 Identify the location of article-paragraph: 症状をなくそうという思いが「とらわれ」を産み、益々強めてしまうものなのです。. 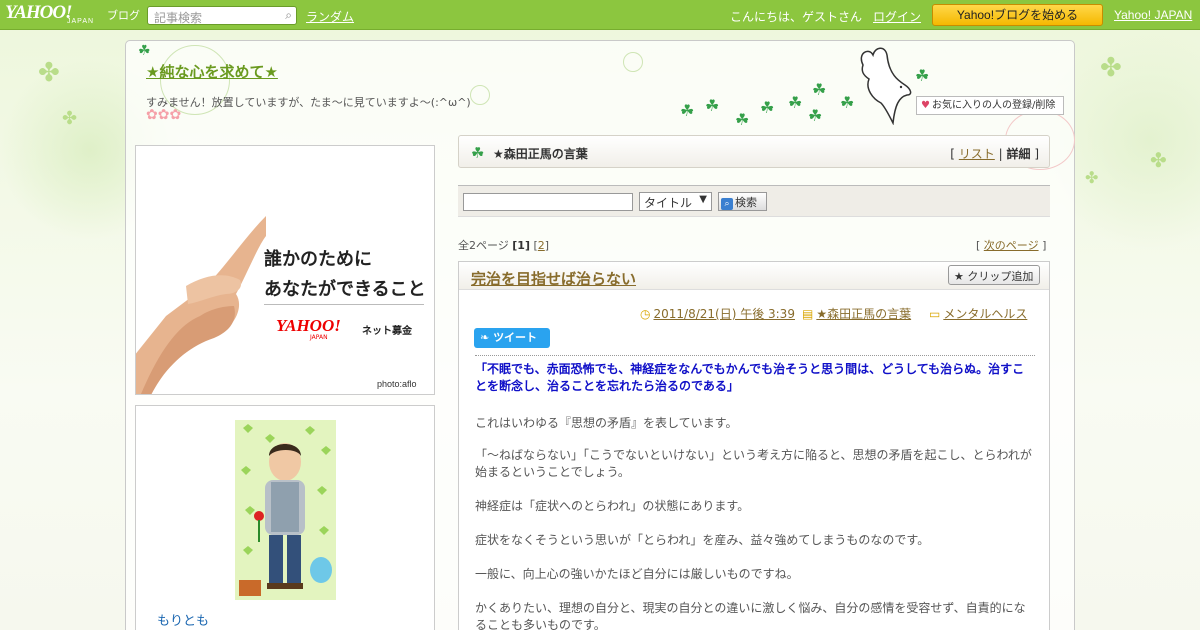
(702, 540).